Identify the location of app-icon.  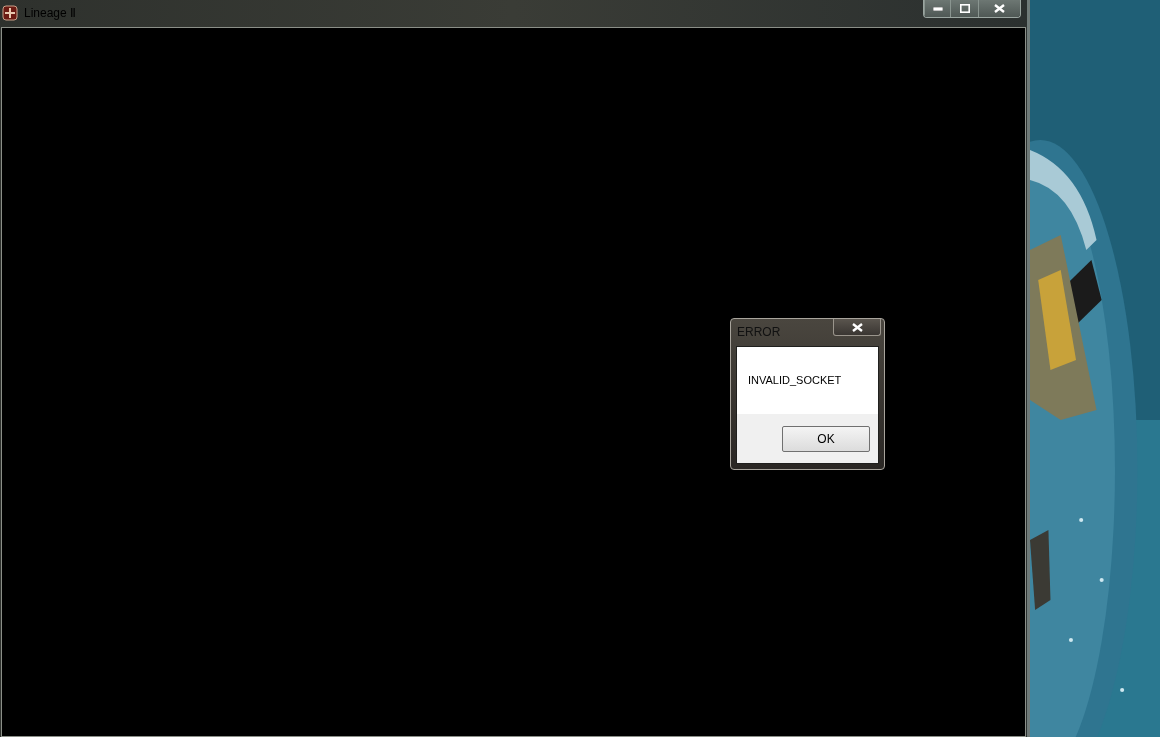
(10, 13).